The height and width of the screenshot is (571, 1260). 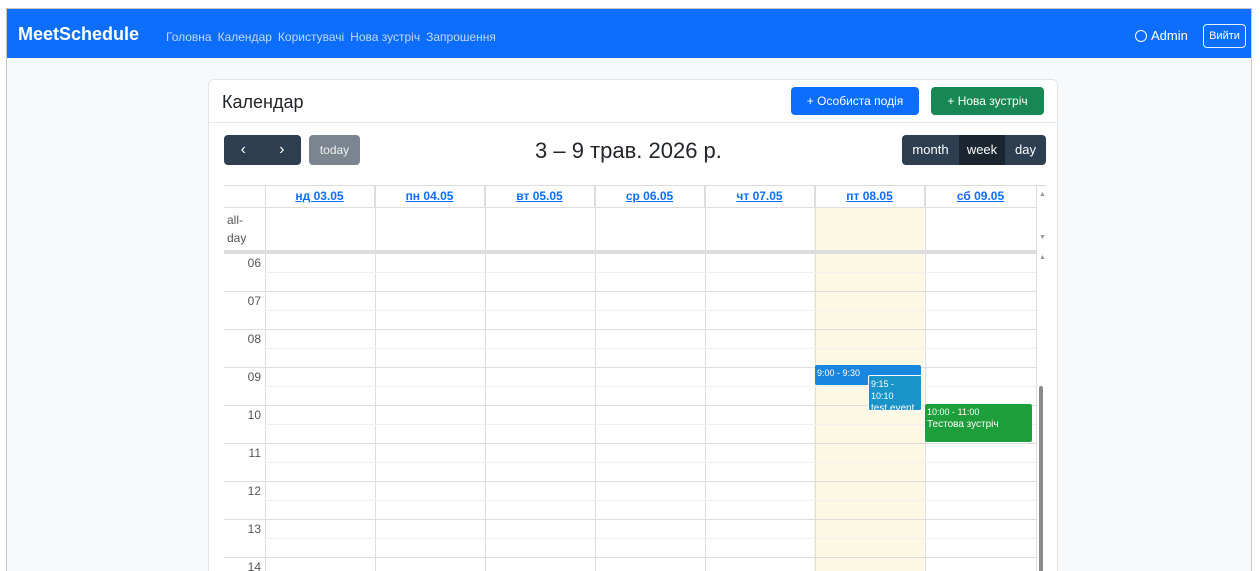 What do you see at coordinates (987, 101) in the screenshot?
I see `add-meeting-button: + Нова зустріч` at bounding box center [987, 101].